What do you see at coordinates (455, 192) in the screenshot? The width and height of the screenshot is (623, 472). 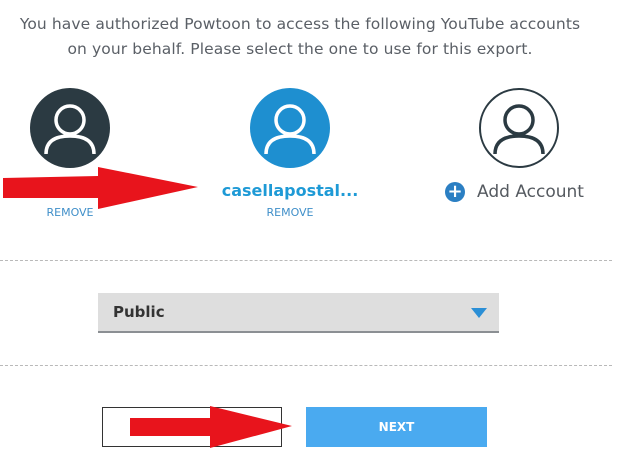 I see `plus-circle-icon: +` at bounding box center [455, 192].